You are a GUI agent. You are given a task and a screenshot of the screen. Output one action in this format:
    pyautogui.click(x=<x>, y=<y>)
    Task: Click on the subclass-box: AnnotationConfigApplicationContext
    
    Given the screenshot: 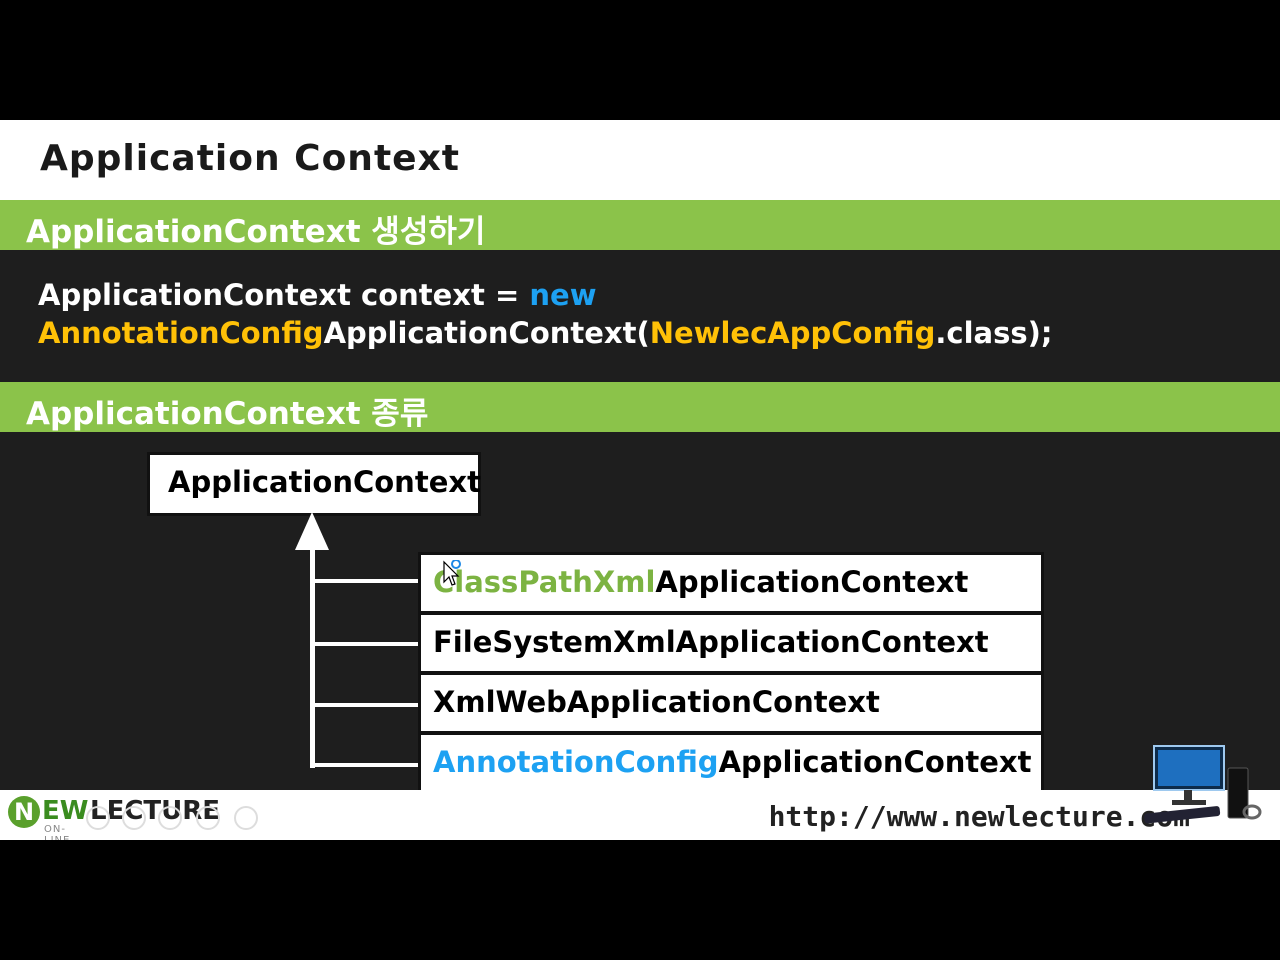 What is the action you would take?
    pyautogui.click(x=731, y=764)
    